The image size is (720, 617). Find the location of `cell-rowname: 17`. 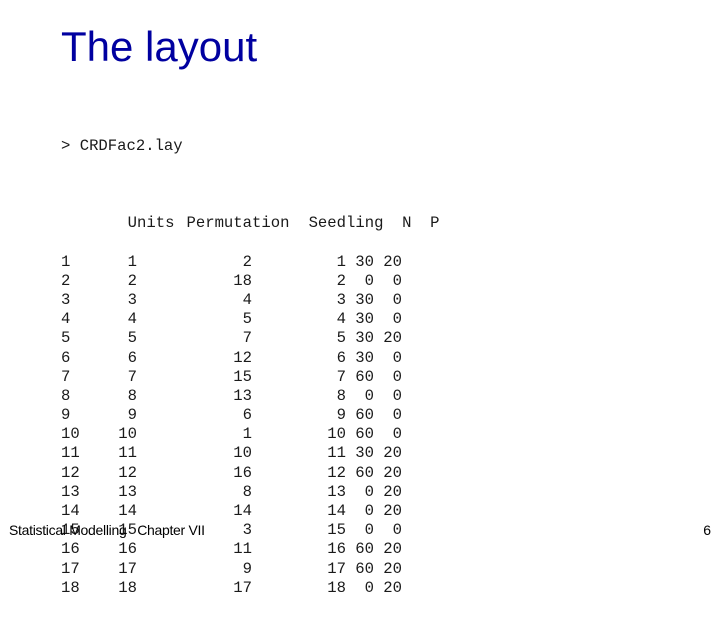

cell-rowname: 17 is located at coordinates (70, 568).